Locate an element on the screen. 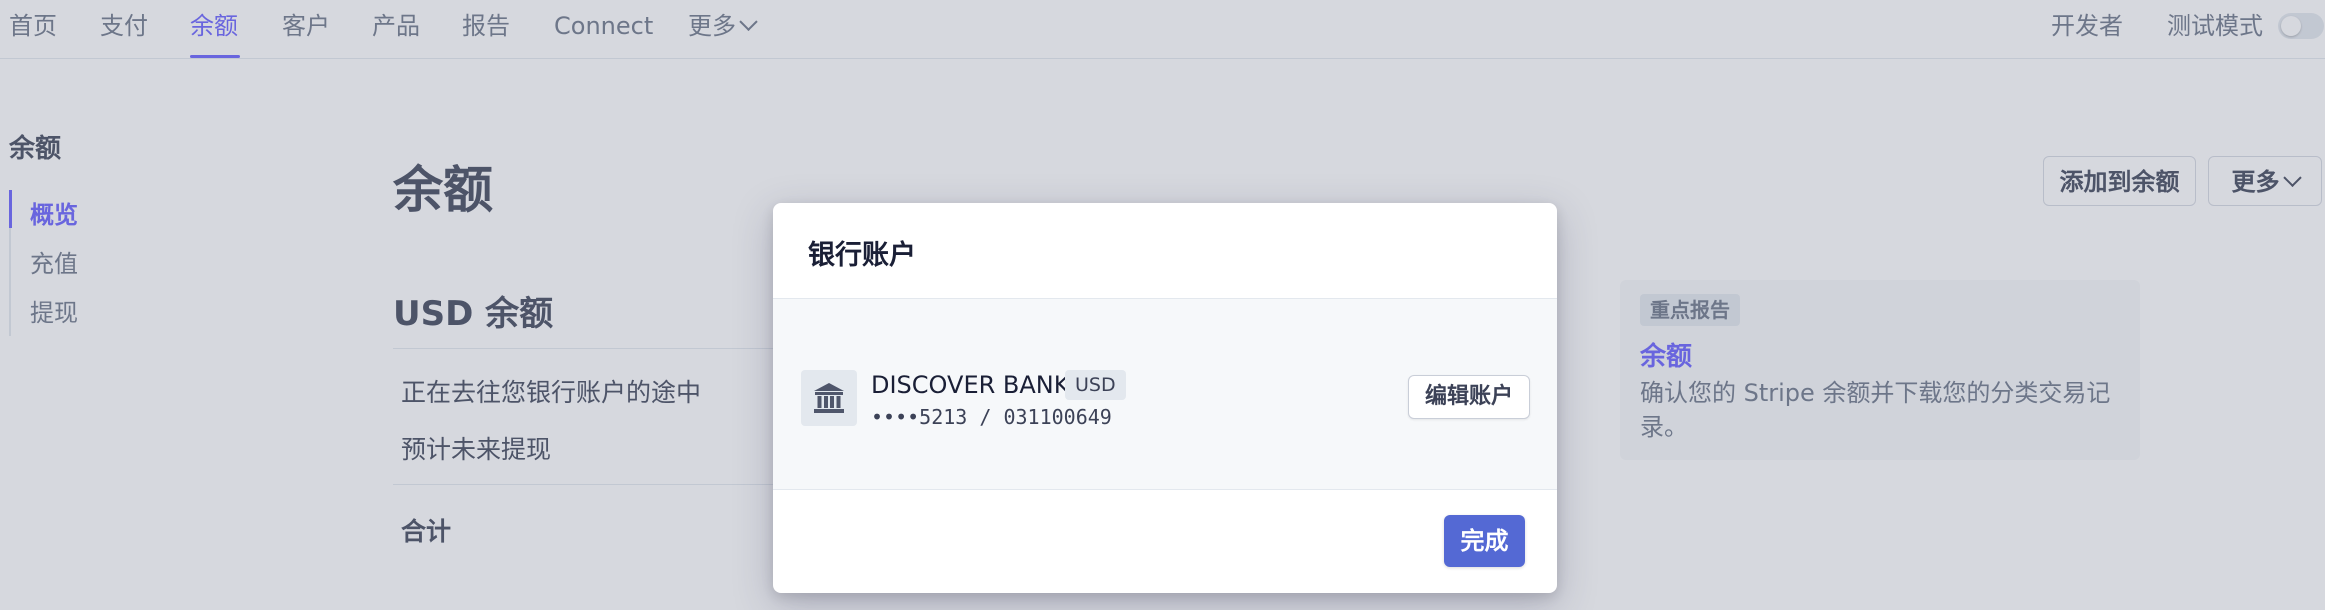  dialog-title: 银行账户 is located at coordinates (862, 255).